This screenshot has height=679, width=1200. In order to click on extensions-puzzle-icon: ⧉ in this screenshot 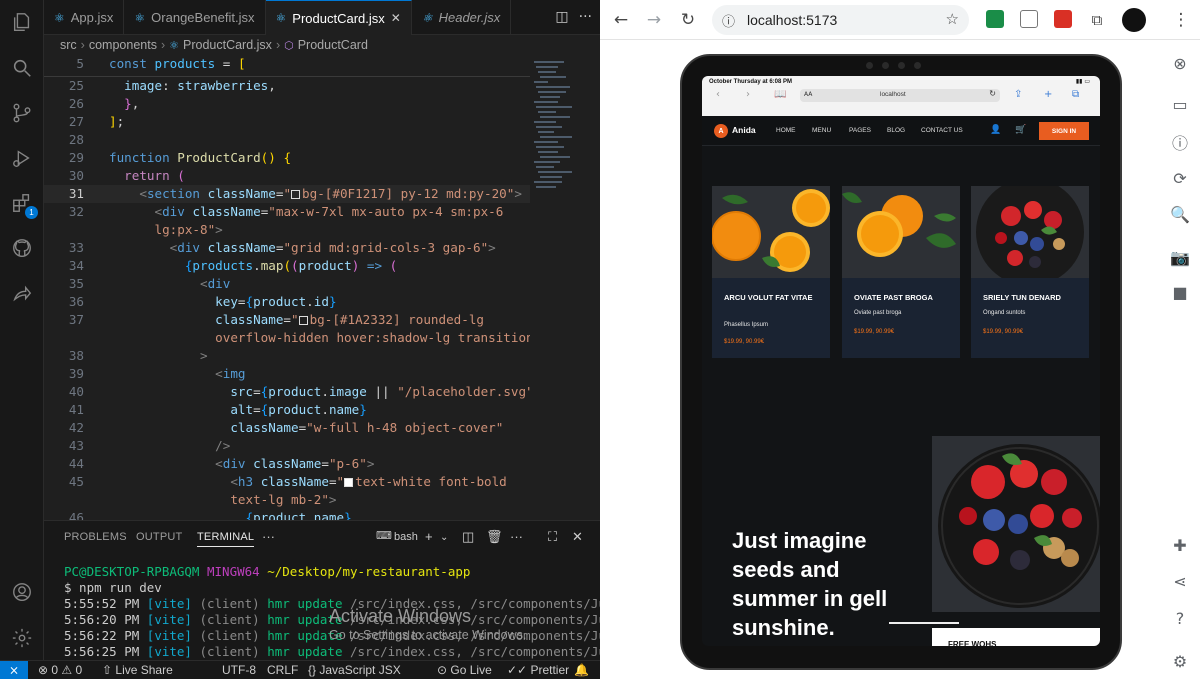, I will do `click(1097, 20)`.